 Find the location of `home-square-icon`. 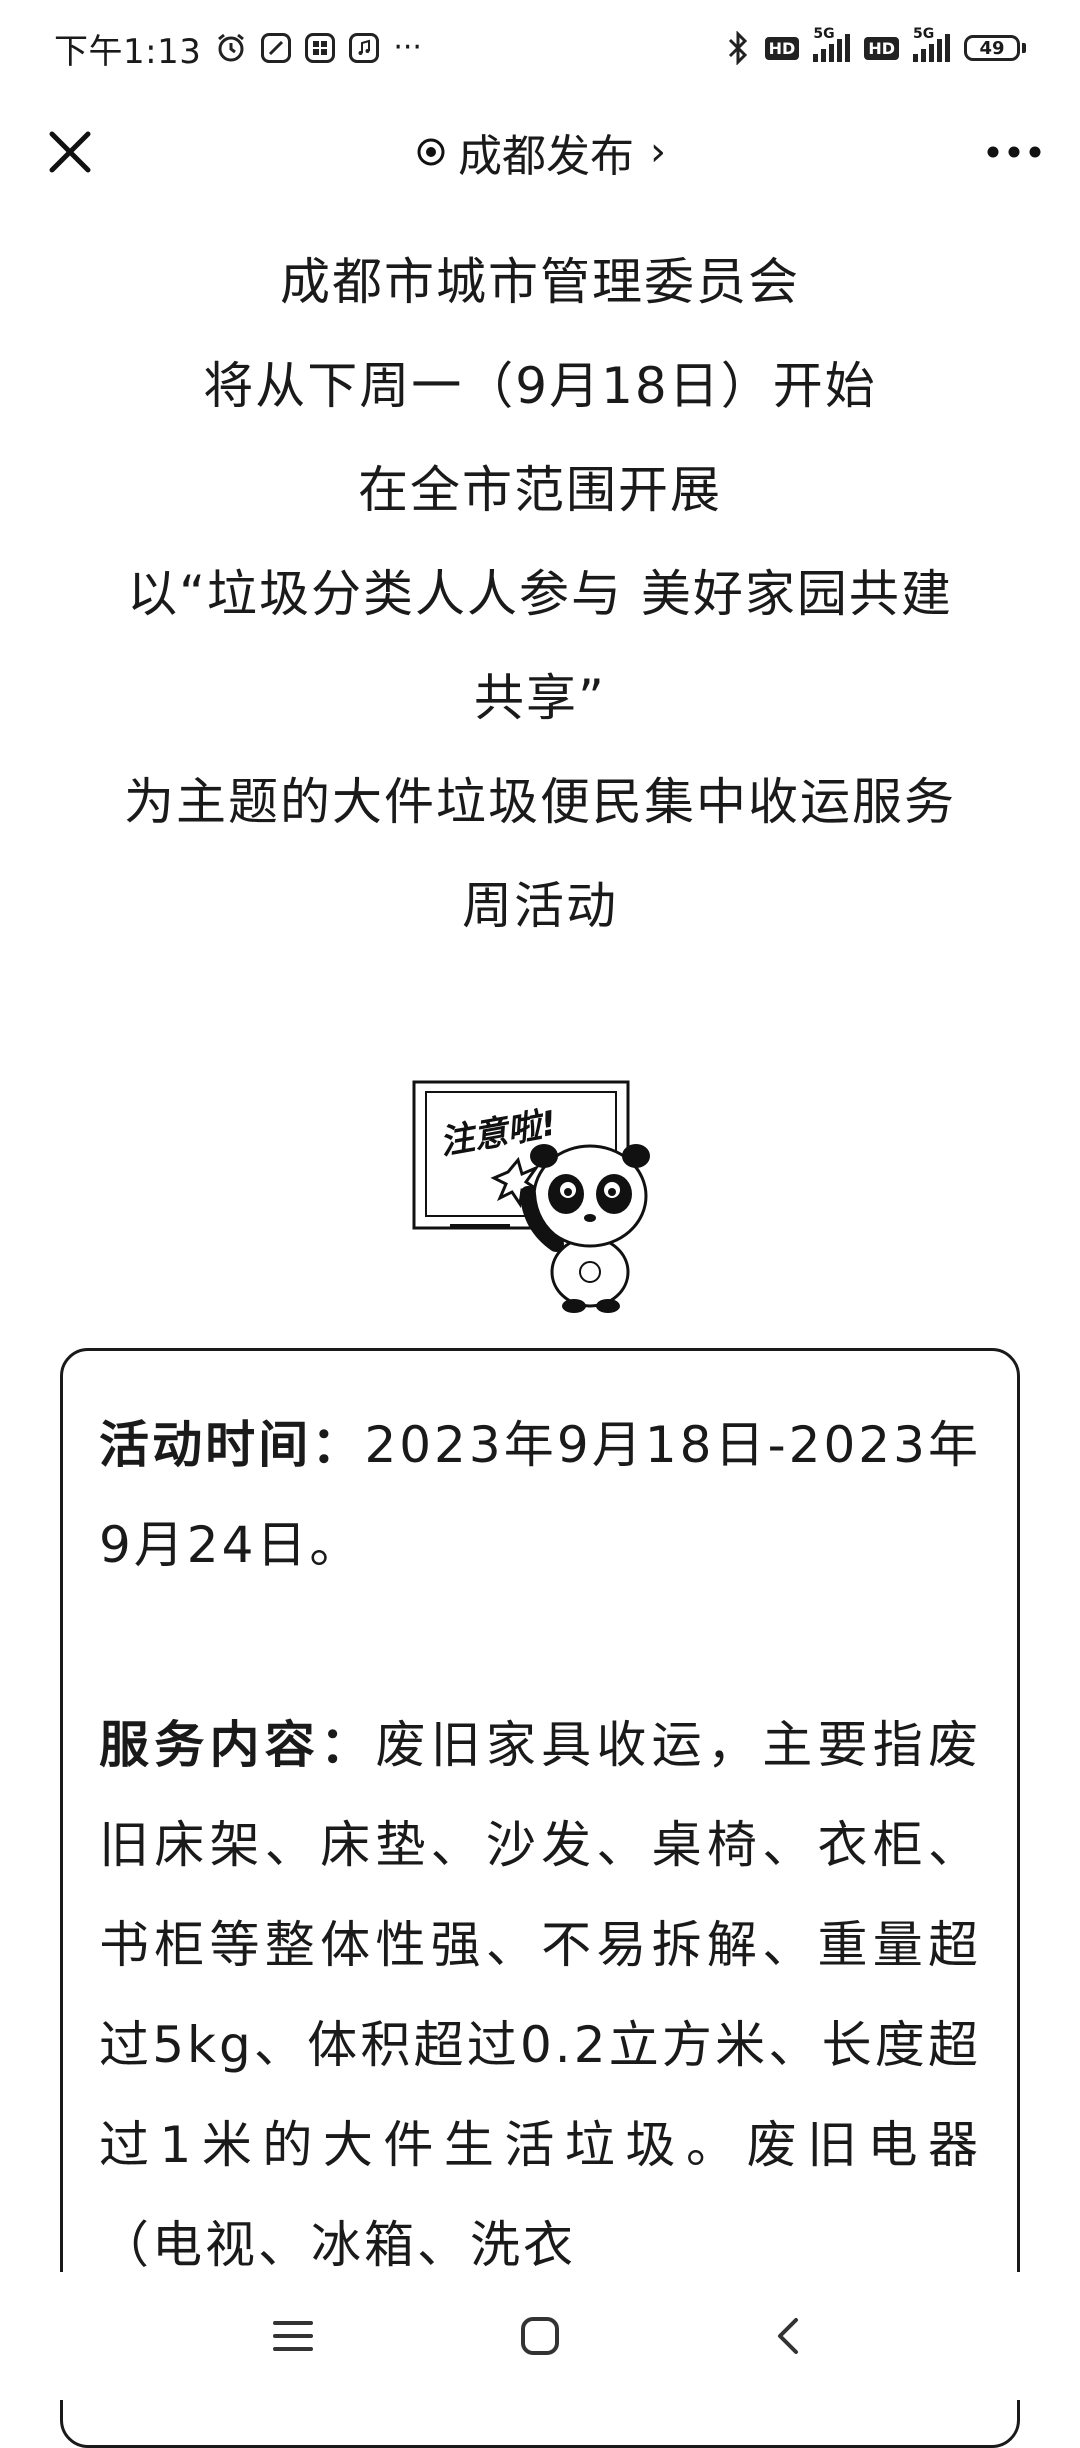

home-square-icon is located at coordinates (539, 2336).